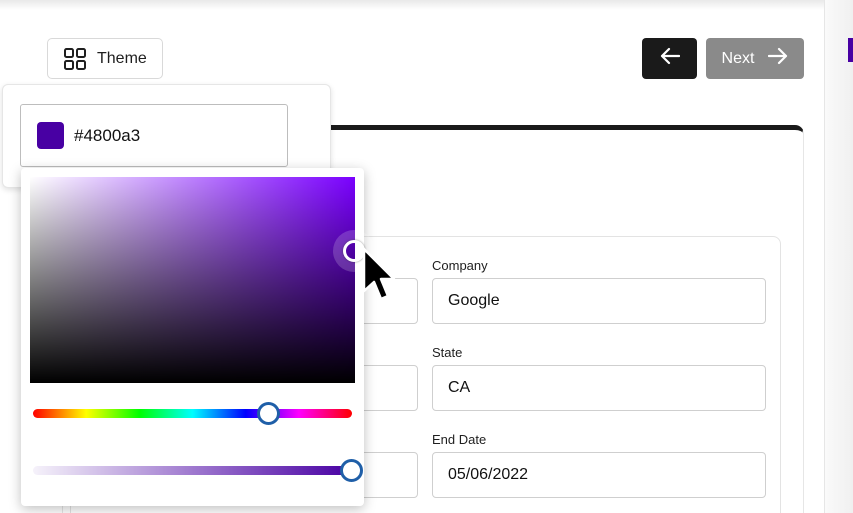  I want to click on back-button, so click(669, 58).